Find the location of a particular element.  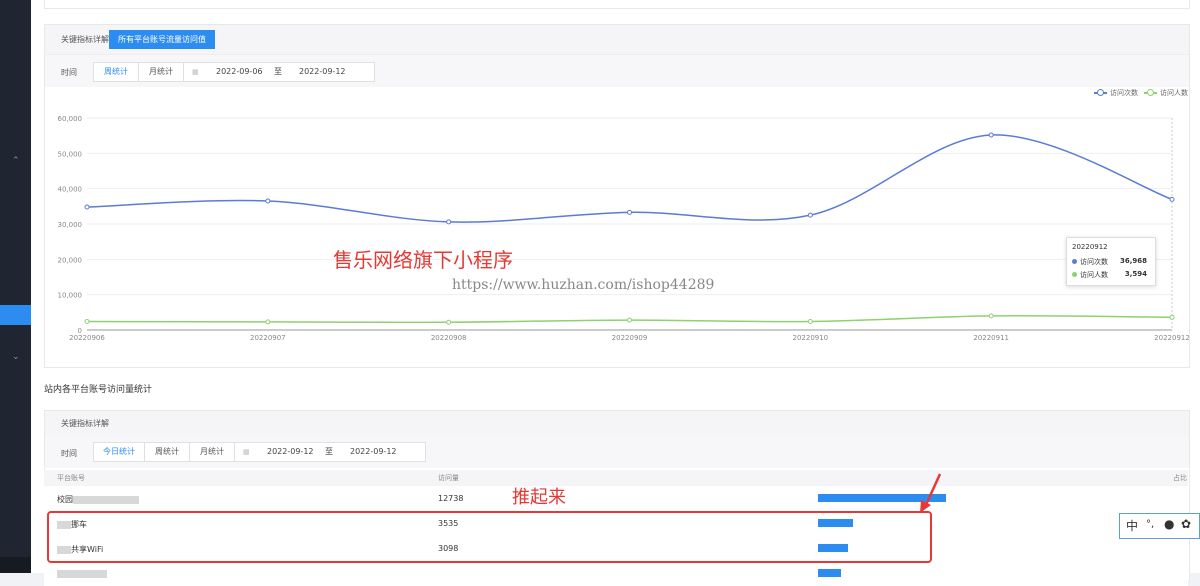

ime-chinese-icon: 中 is located at coordinates (1132, 525).